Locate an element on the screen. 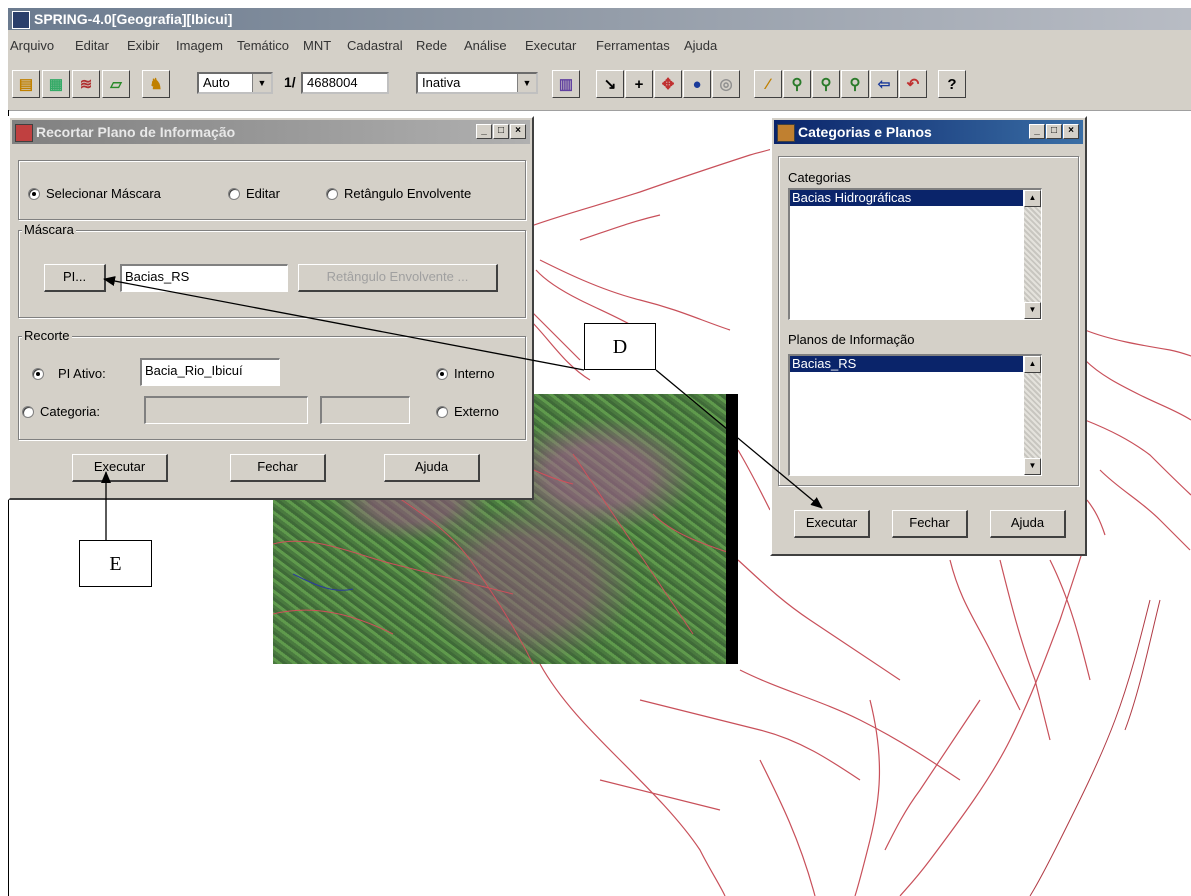 This screenshot has width=1191, height=896. arrow-d-to-executar is located at coordinates (739, 439).